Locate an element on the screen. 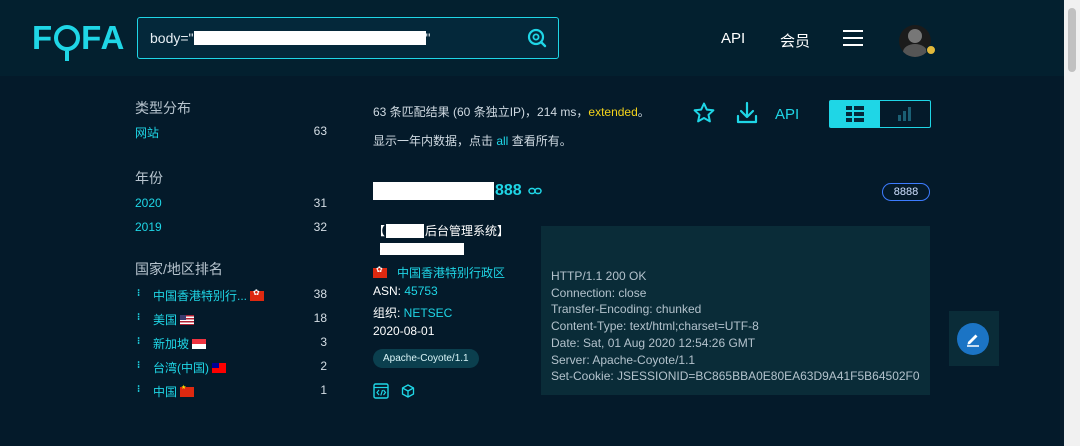 This screenshot has height=446, width=1080. view-toggle is located at coordinates (880, 114).